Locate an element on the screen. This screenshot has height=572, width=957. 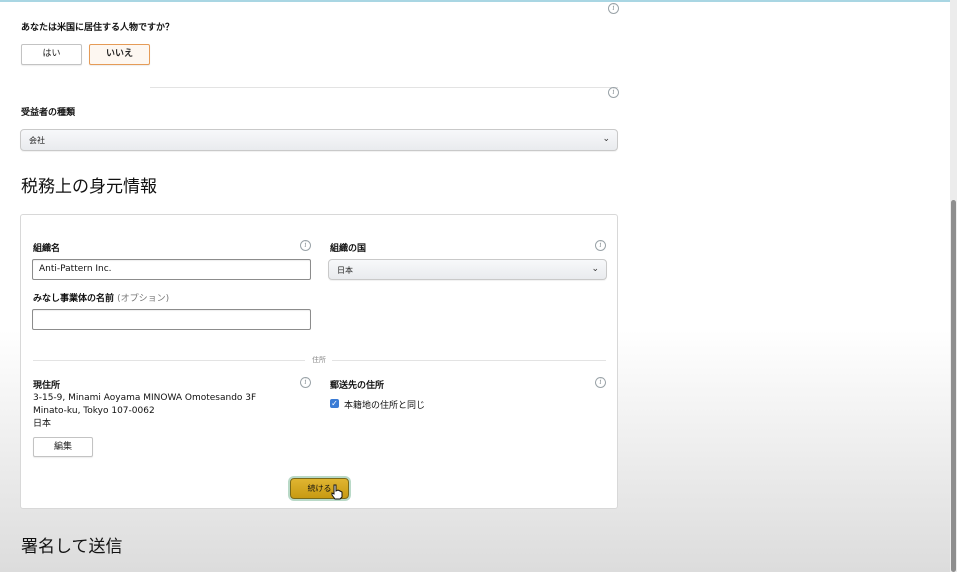
address-line-3: 日本 is located at coordinates (42, 424).